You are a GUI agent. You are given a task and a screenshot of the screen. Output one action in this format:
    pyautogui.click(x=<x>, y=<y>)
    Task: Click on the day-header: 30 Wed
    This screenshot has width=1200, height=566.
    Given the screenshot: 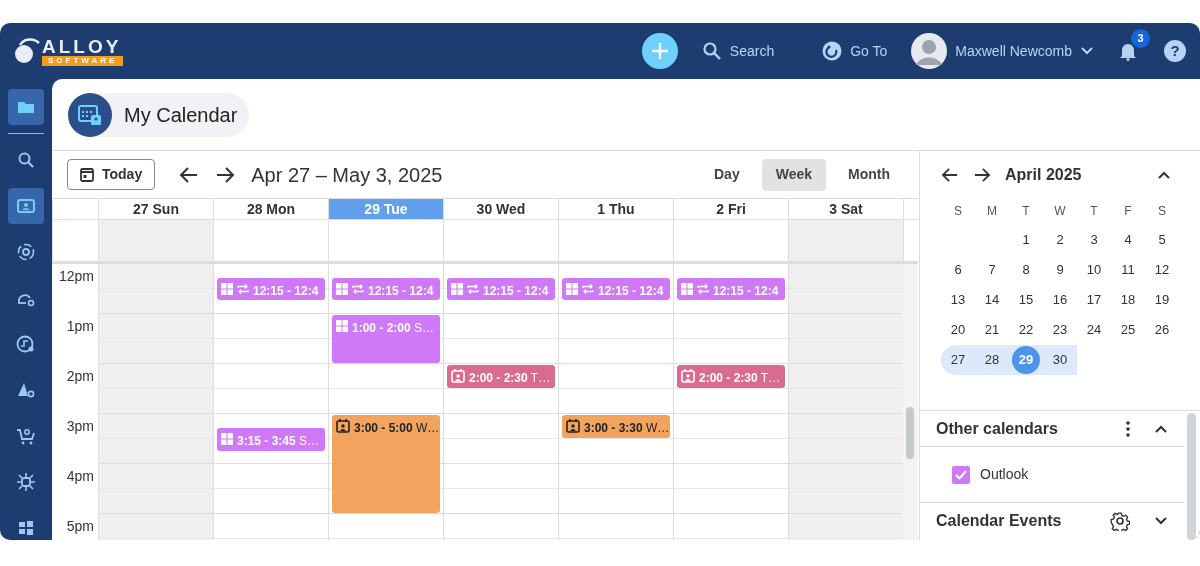 What is the action you would take?
    pyautogui.click(x=500, y=209)
    